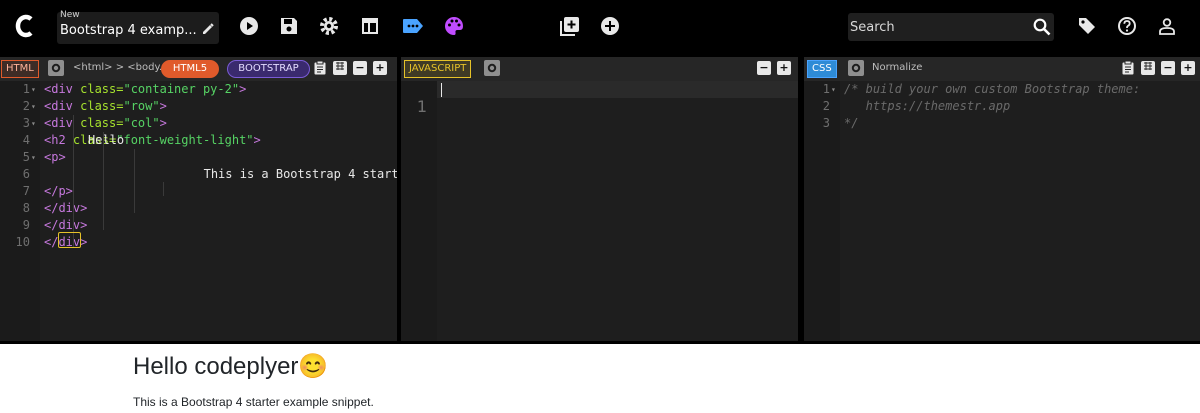 The height and width of the screenshot is (413, 1200). What do you see at coordinates (69, 240) in the screenshot?
I see `bracket-match-highlight` at bounding box center [69, 240].